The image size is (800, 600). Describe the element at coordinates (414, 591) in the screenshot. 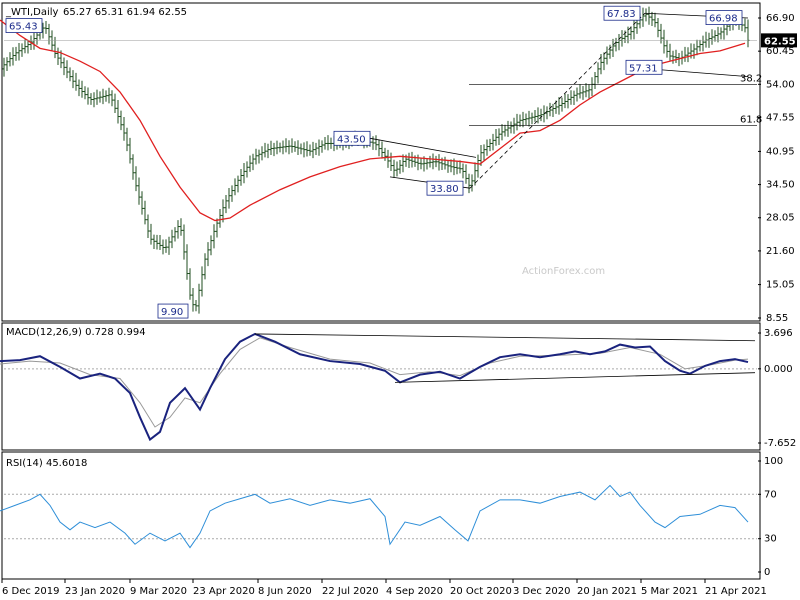

I see `x-axis-label: 4 Sep 2020` at that location.